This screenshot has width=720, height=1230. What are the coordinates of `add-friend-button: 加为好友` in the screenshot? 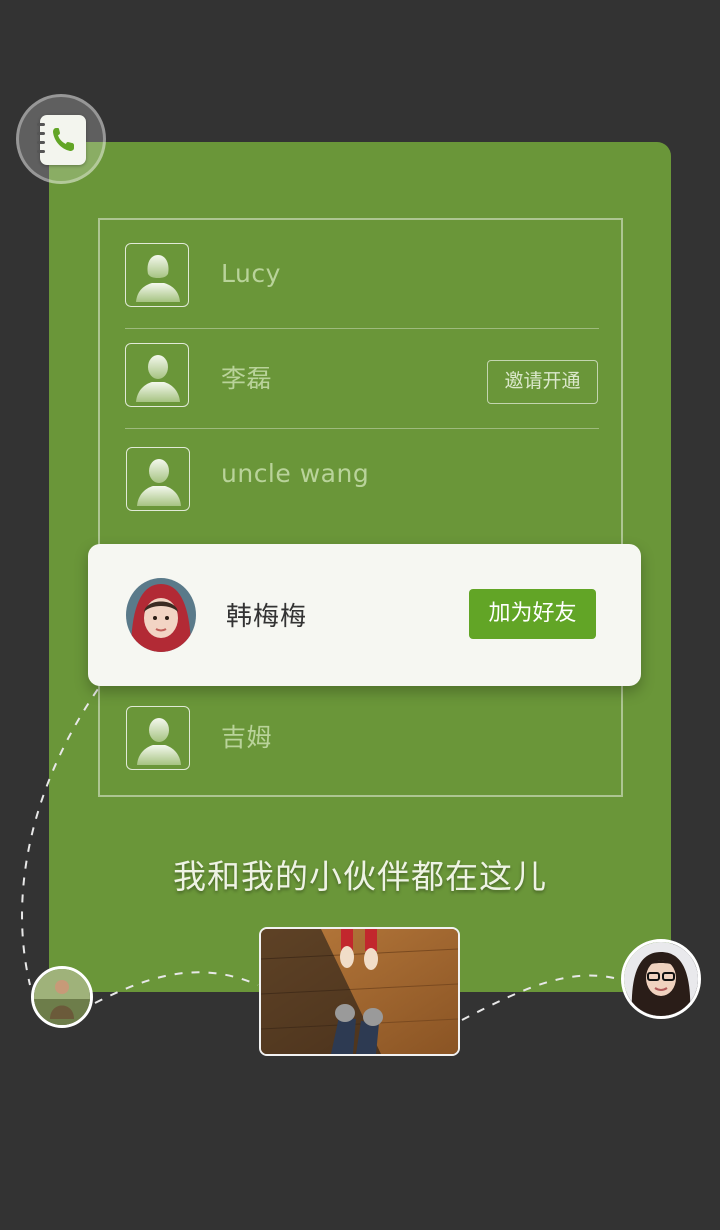 It's located at (532, 614).